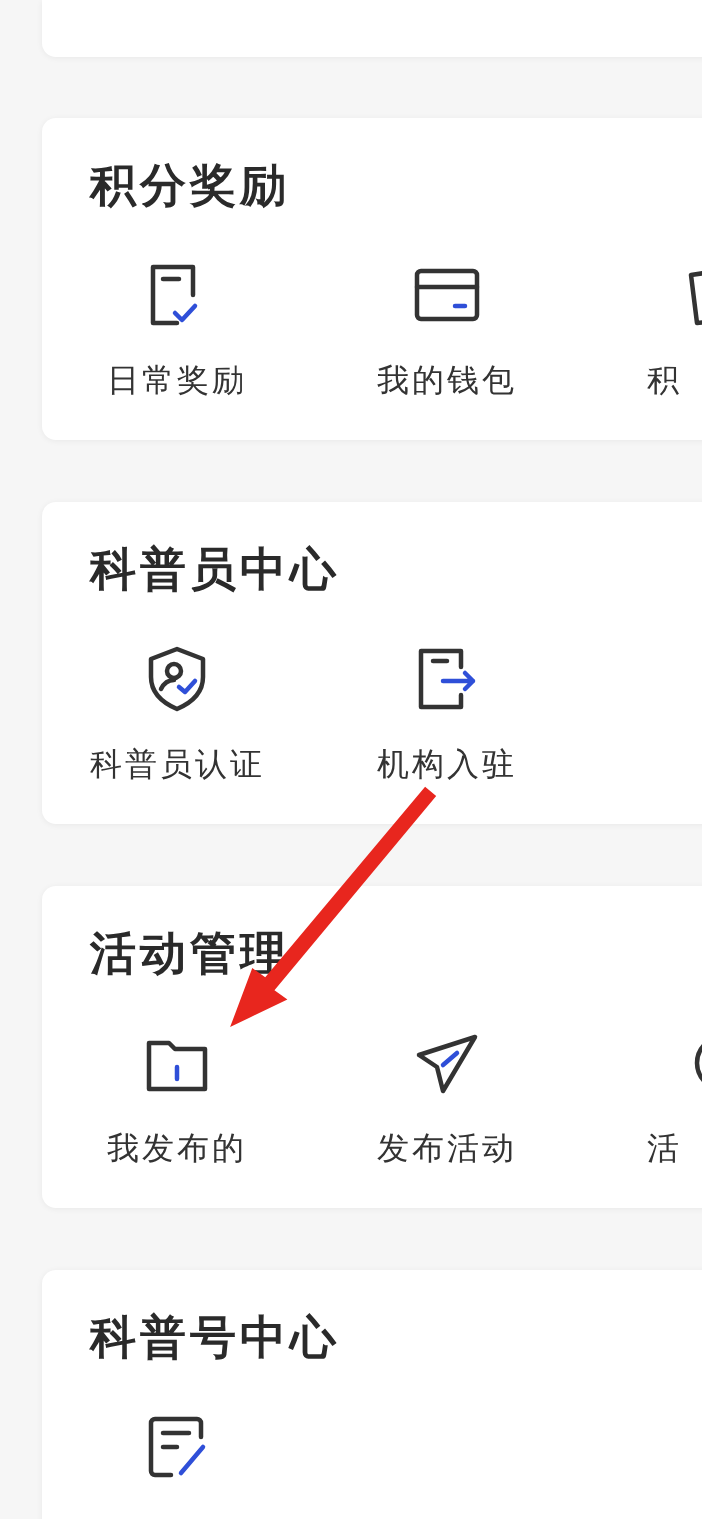 The height and width of the screenshot is (1519, 702). Describe the element at coordinates (177, 764) in the screenshot. I see `item-label: 科普员认证` at that location.